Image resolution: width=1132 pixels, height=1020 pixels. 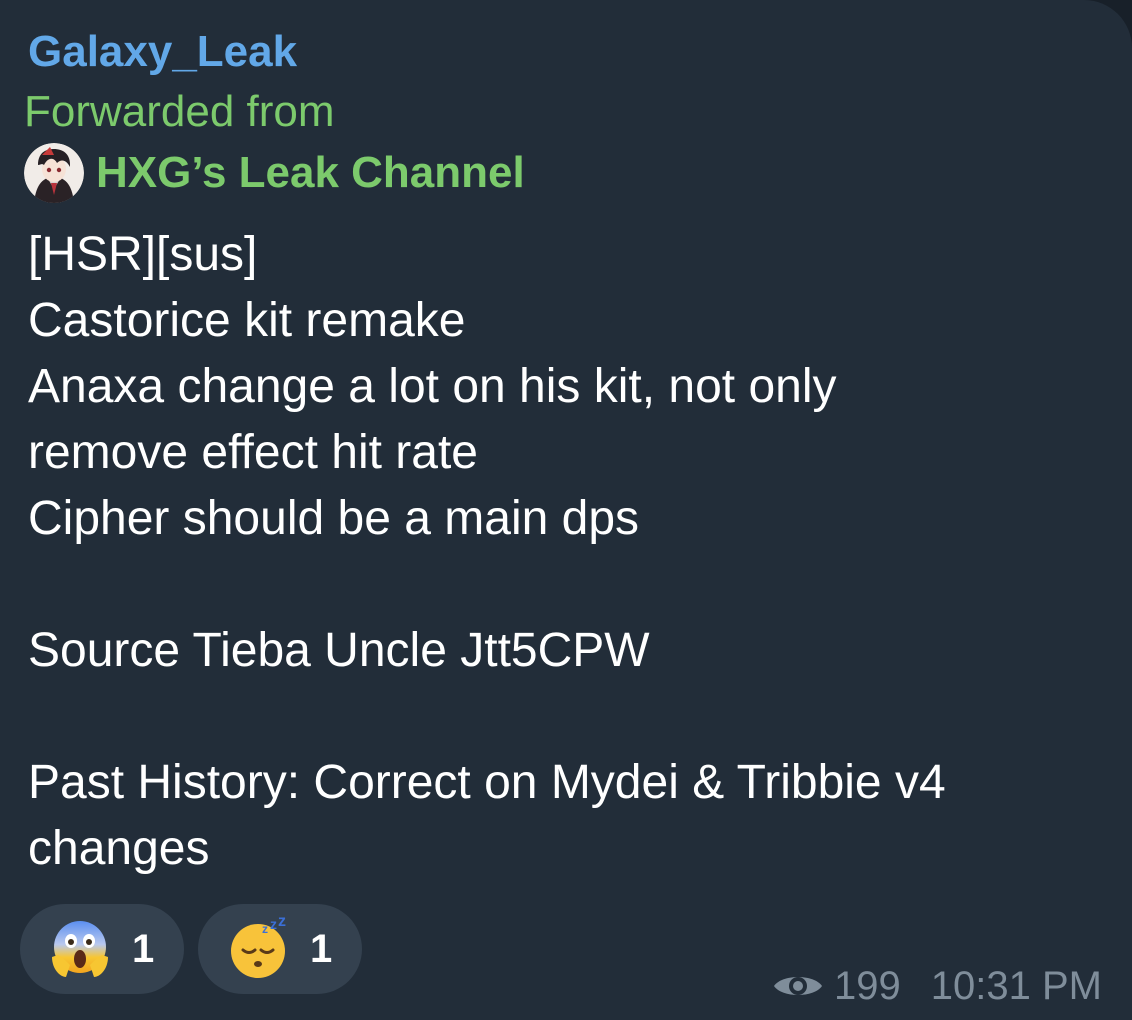 I want to click on forwarded-source: HXG’s Leak Channel, so click(x=274, y=173).